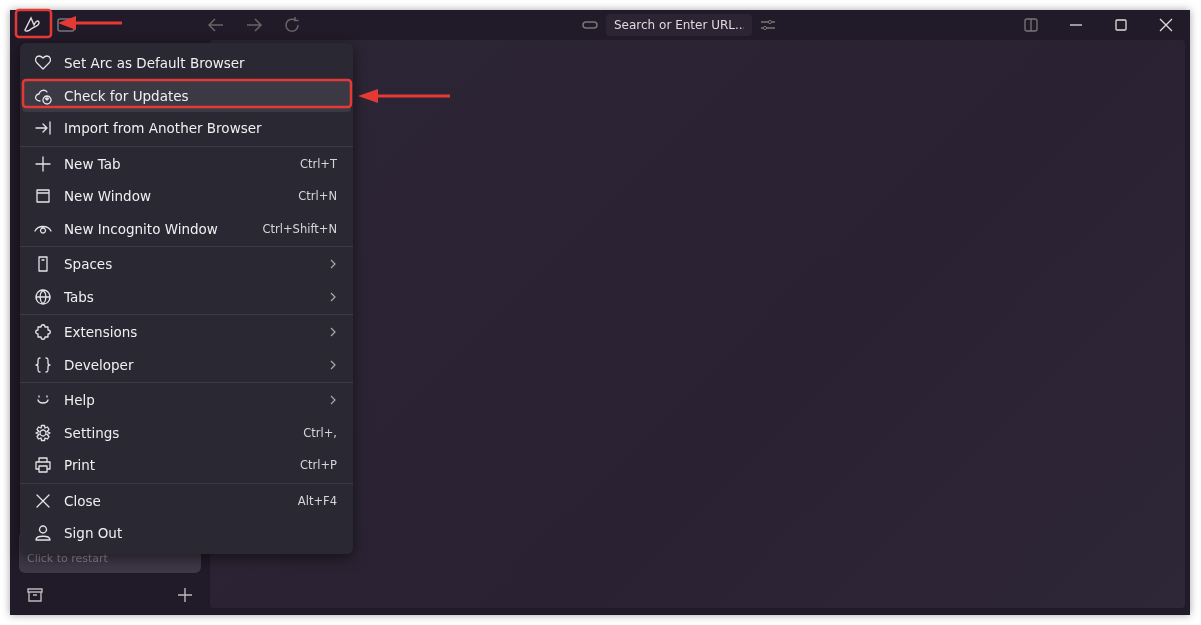 Image resolution: width=1201 pixels, height=625 pixels. Describe the element at coordinates (186, 63) in the screenshot. I see `menu-item: Set Arc as Default Browser` at that location.